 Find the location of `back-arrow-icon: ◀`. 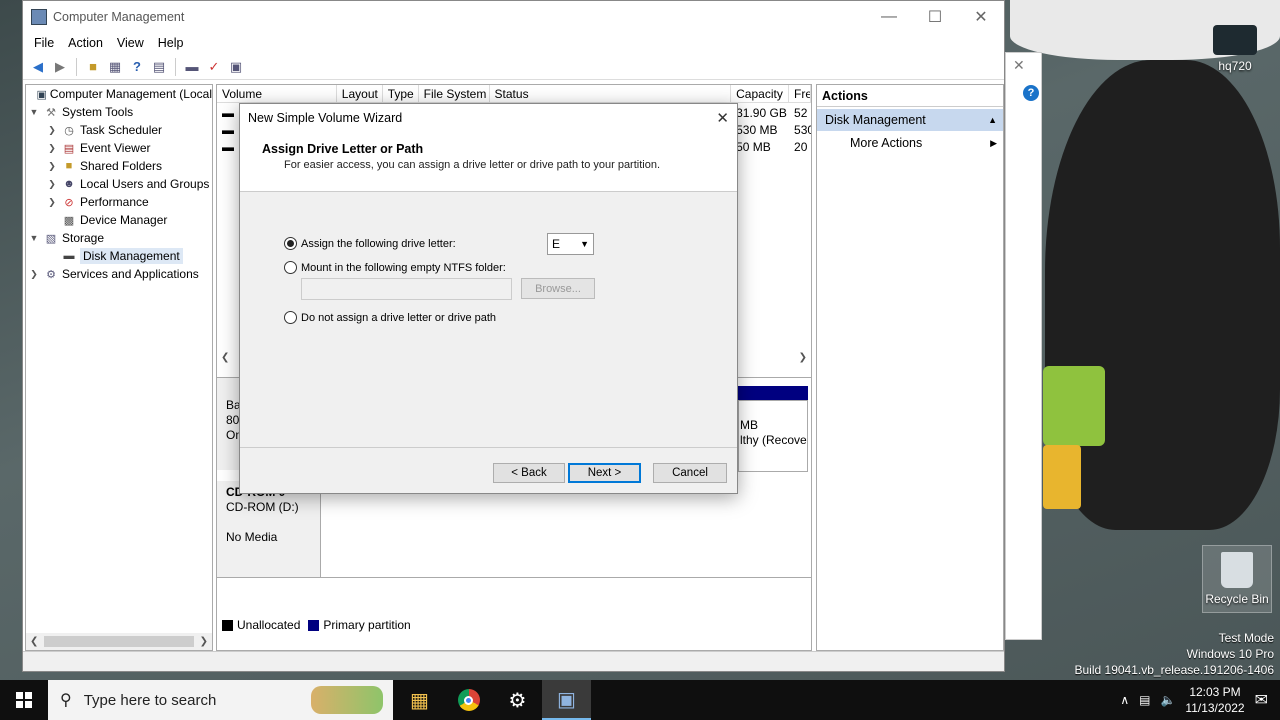

back-arrow-icon: ◀ is located at coordinates (38, 67).